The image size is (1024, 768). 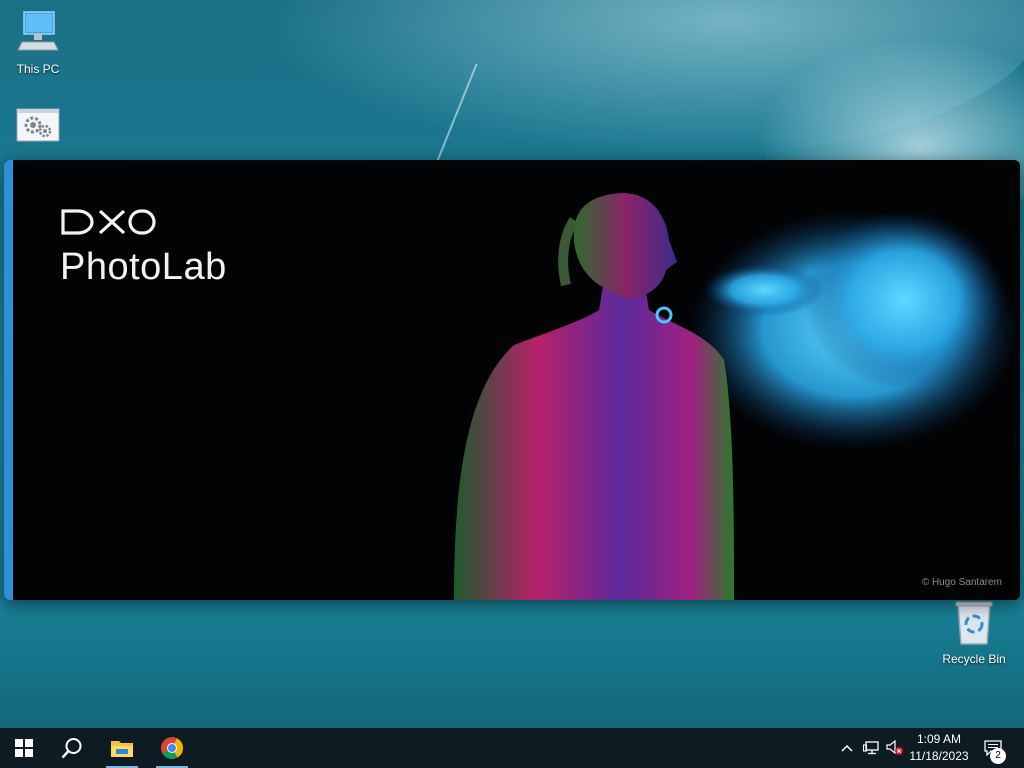 I want to click on show-hidden-icons-button, so click(x=847, y=748).